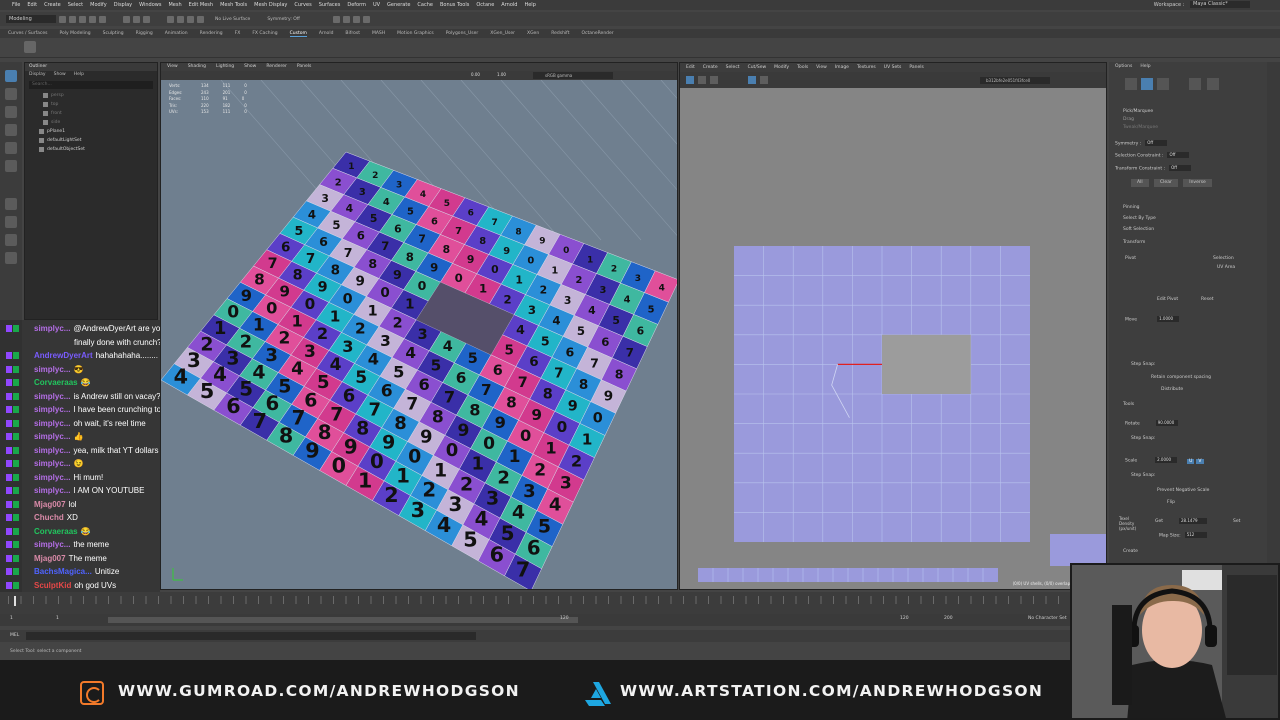 The height and width of the screenshot is (720, 1280). Describe the element at coordinates (330, 5) in the screenshot. I see `menu-surfaces: Surfaces` at that location.